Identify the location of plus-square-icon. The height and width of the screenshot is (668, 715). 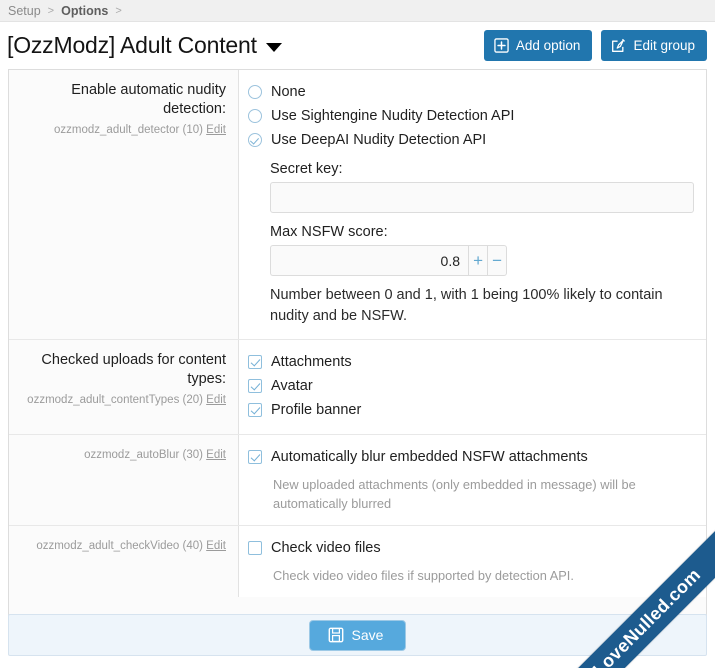
(501, 45).